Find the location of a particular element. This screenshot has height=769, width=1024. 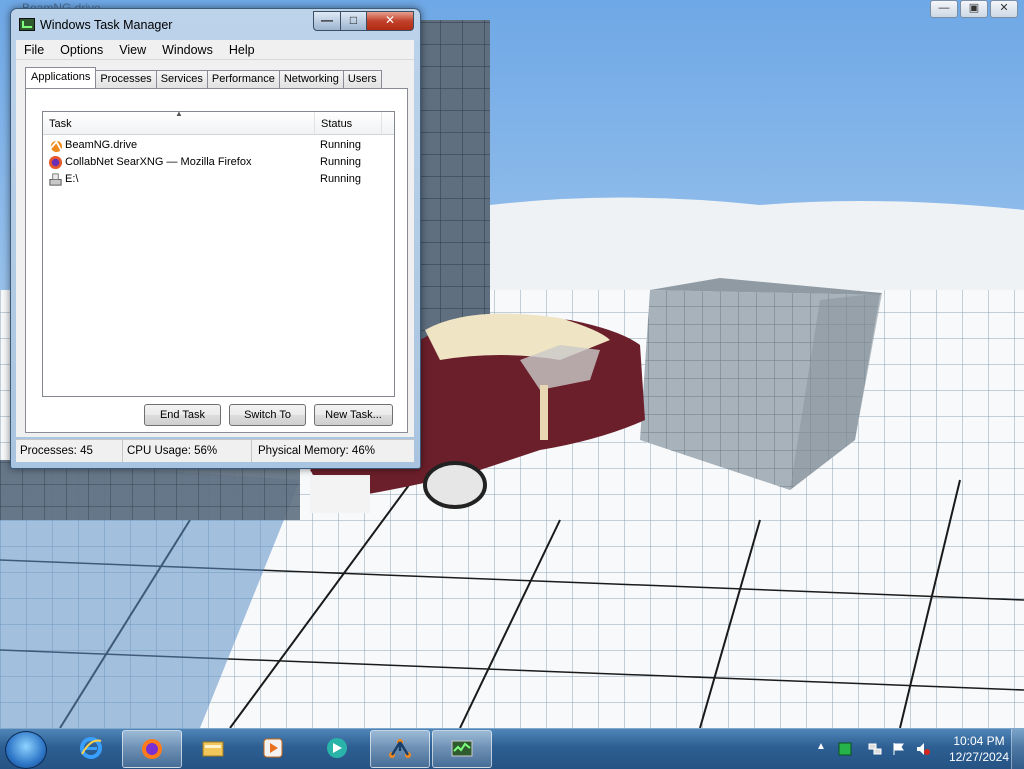

clock-date: 12/27/2024 is located at coordinates (979, 757).